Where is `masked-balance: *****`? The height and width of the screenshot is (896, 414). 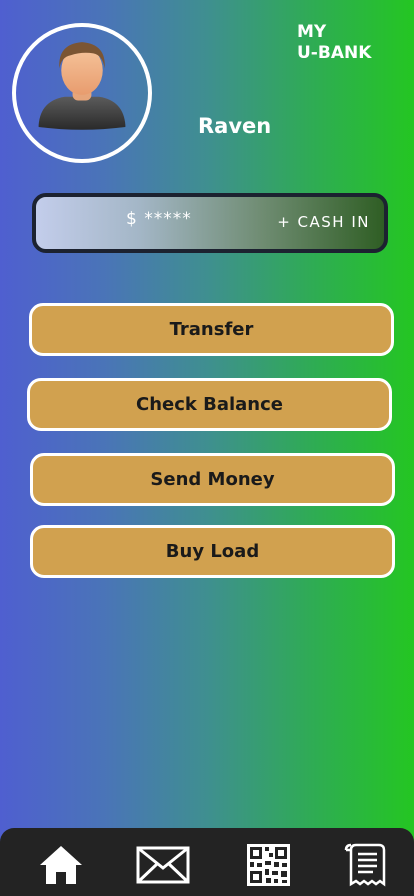
masked-balance: ***** is located at coordinates (168, 219).